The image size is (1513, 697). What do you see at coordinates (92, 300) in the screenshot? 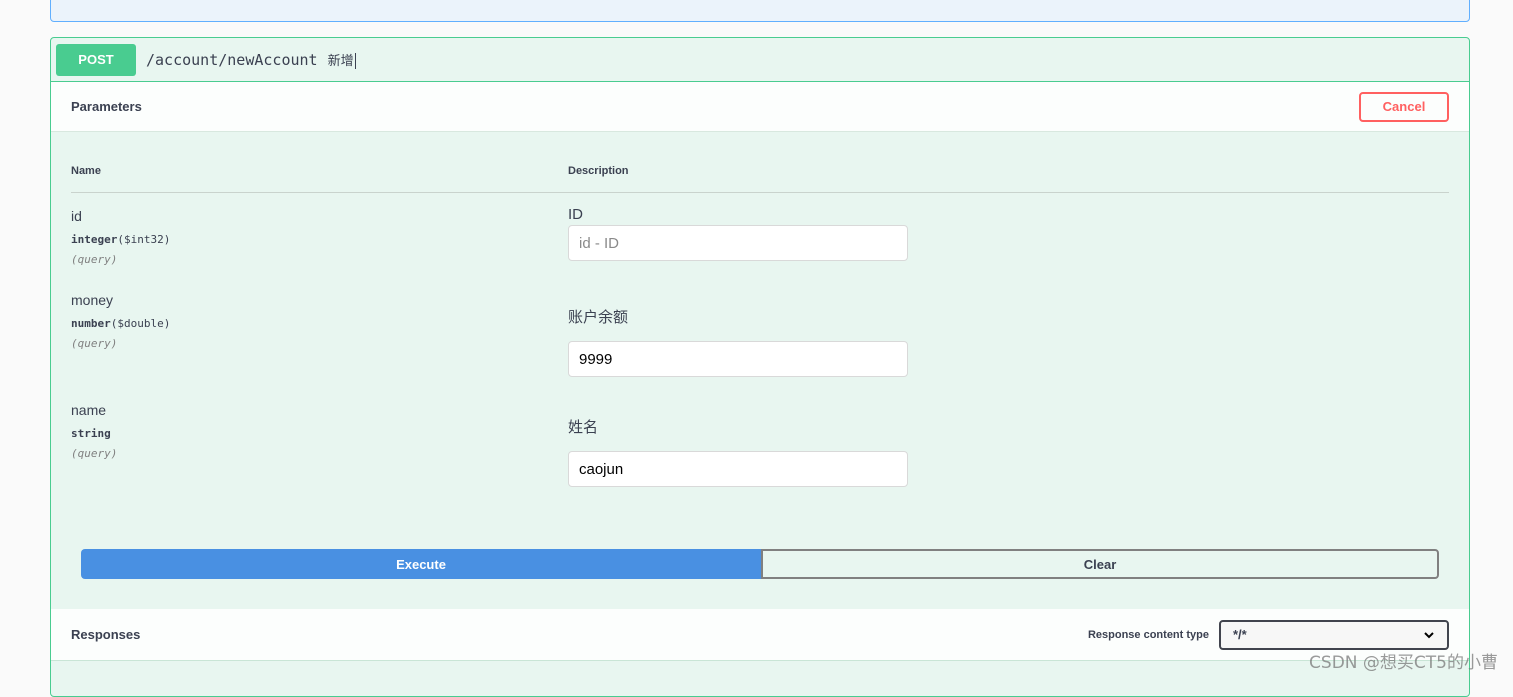
I see `param-name: money` at bounding box center [92, 300].